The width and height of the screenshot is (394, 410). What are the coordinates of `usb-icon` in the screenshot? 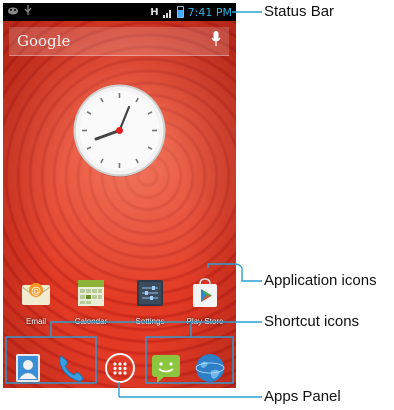 It's located at (28, 12).